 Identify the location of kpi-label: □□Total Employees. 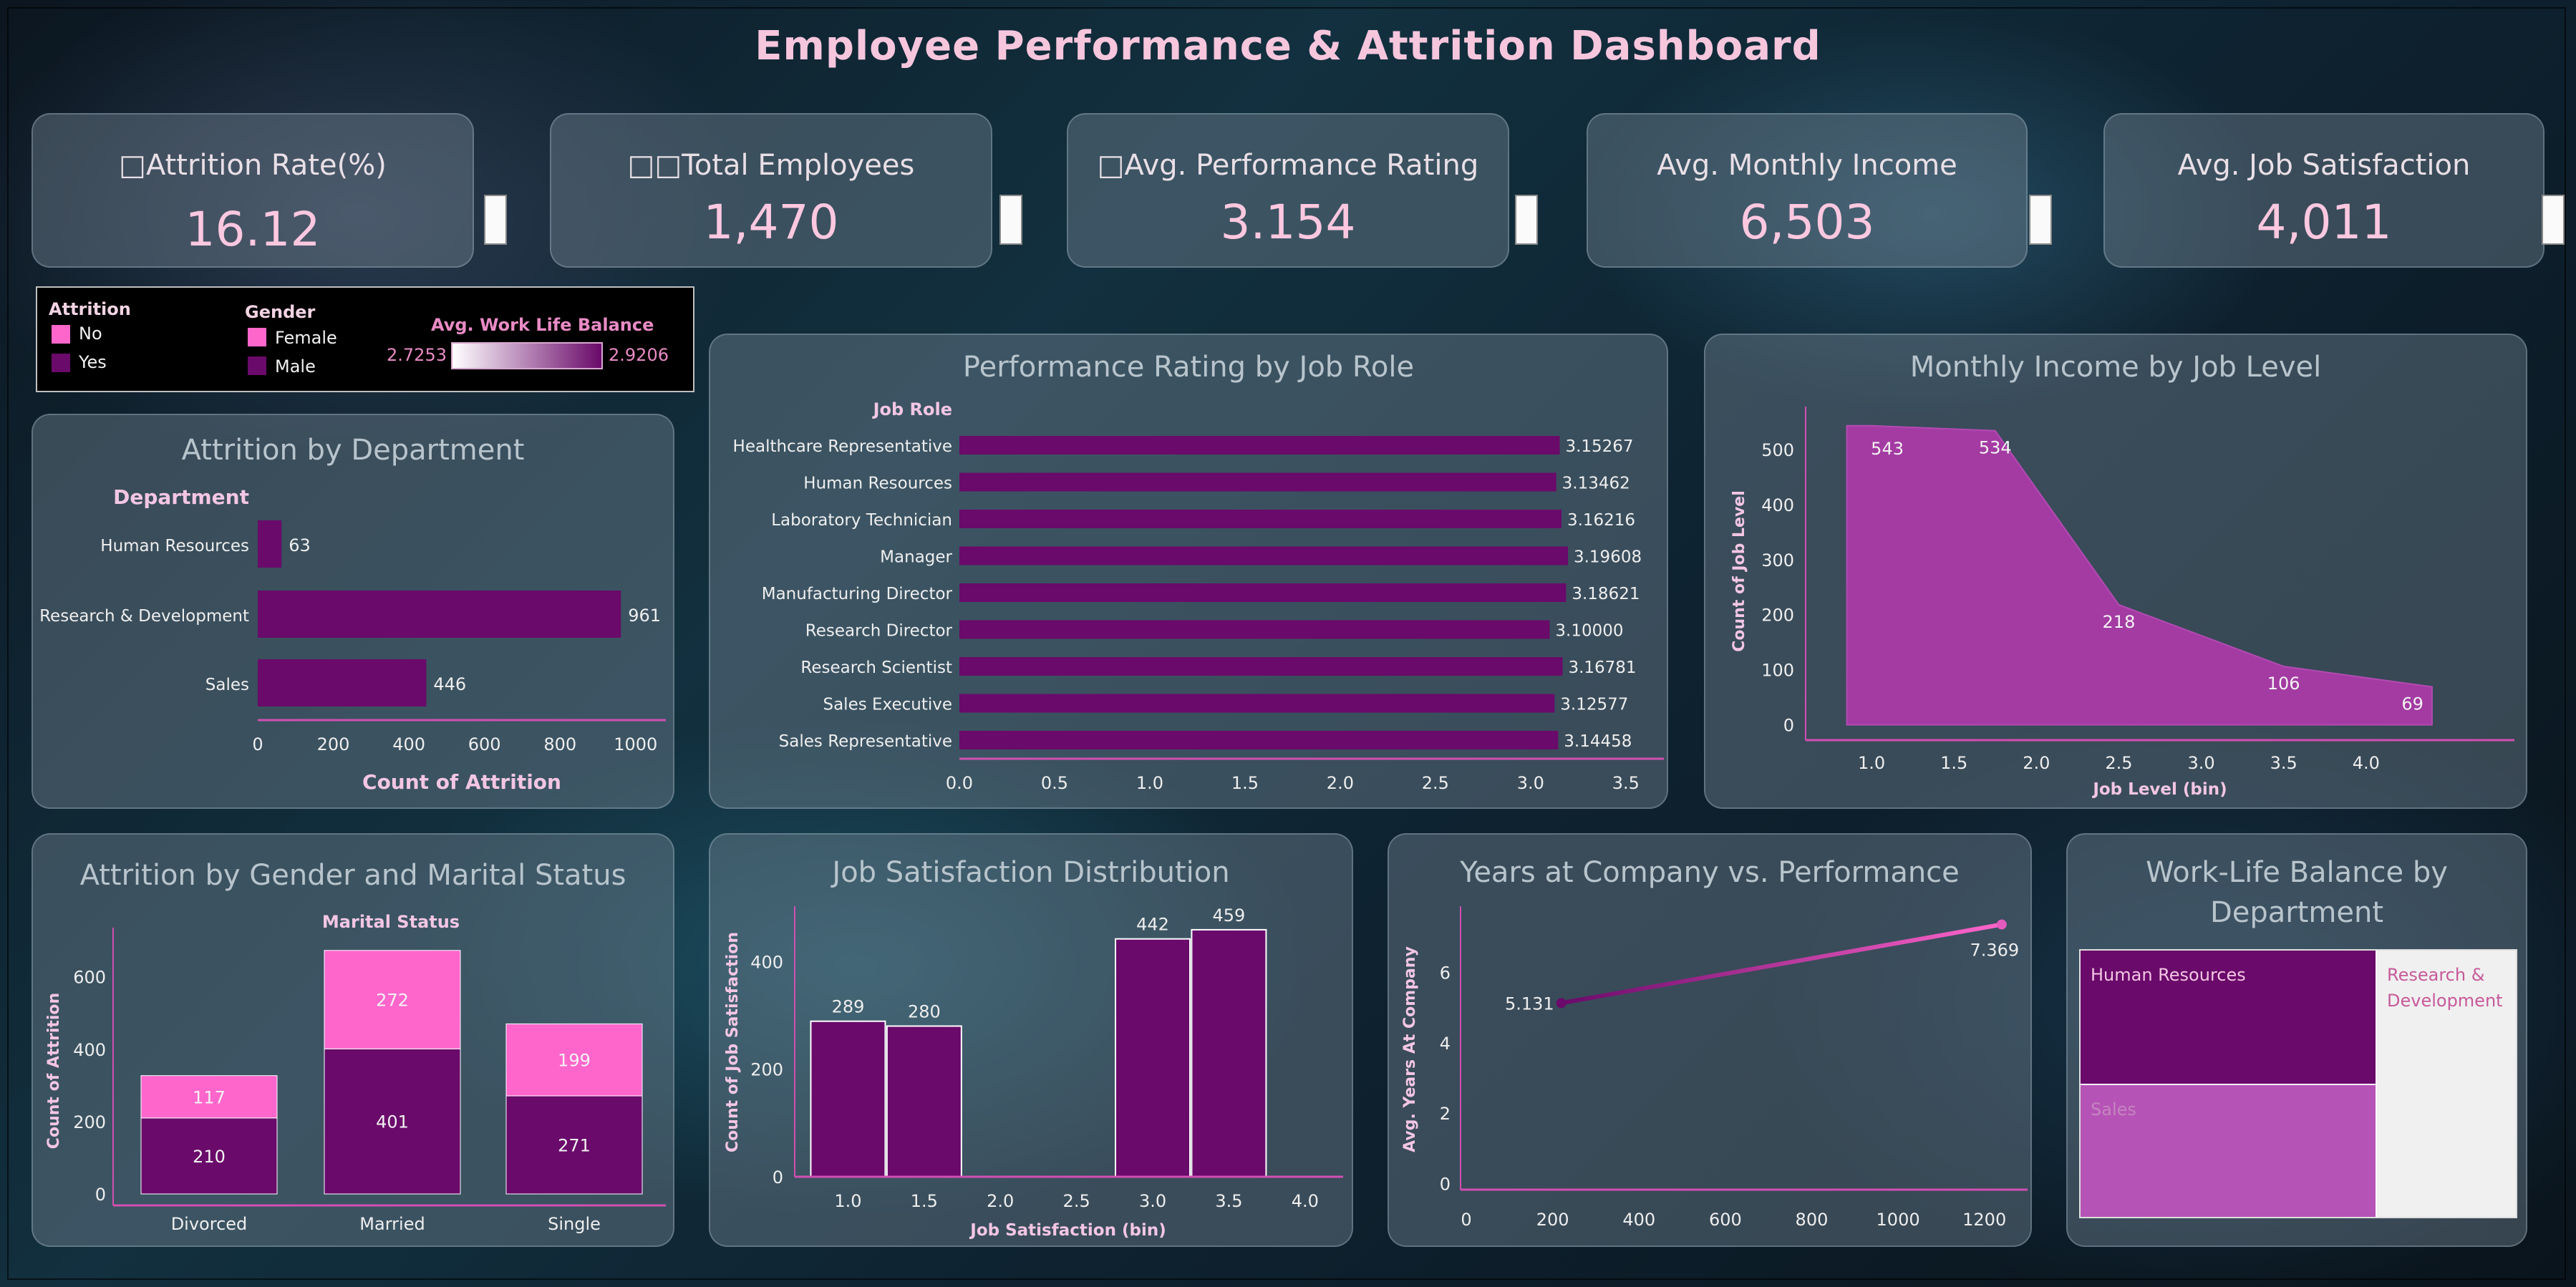
(771, 166).